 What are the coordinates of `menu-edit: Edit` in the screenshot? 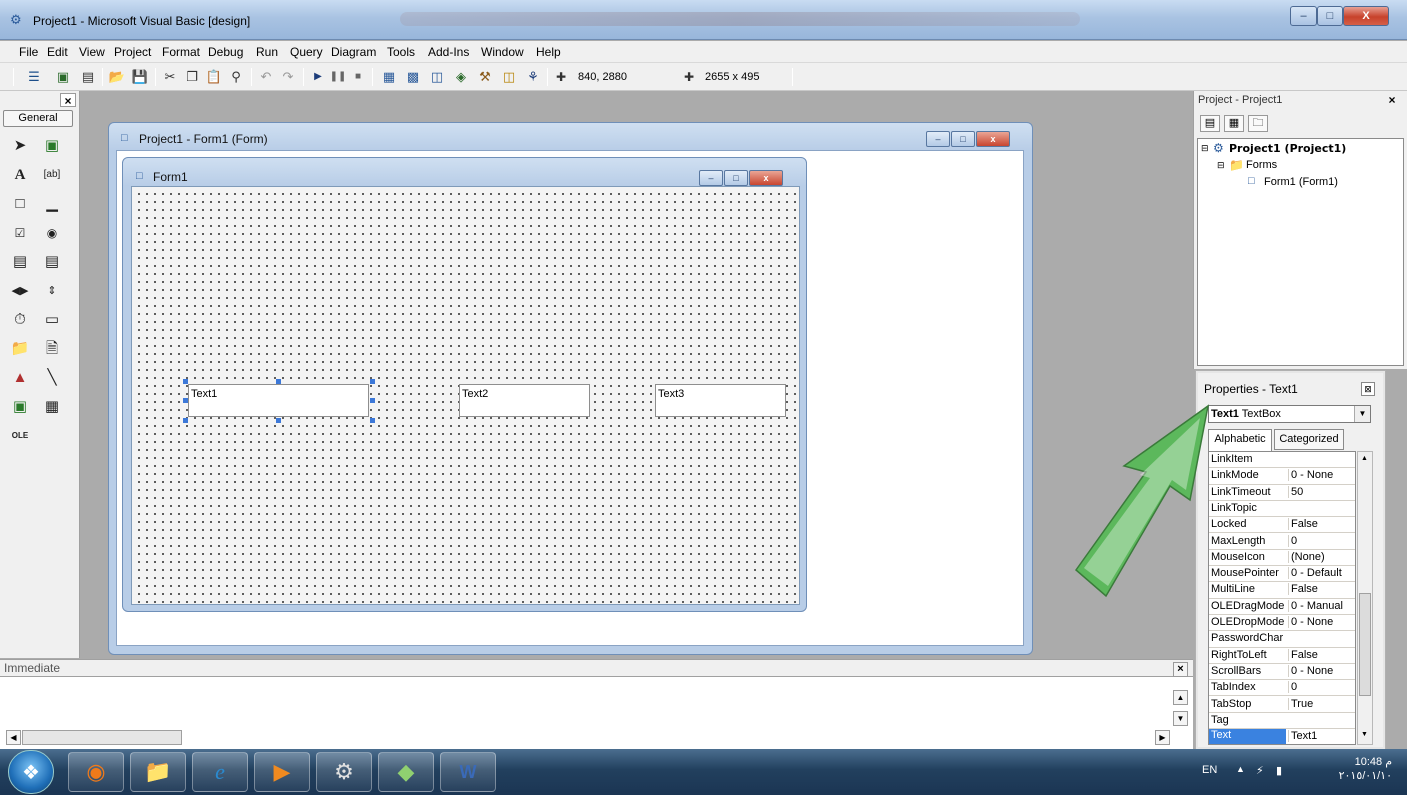 It's located at (57, 52).